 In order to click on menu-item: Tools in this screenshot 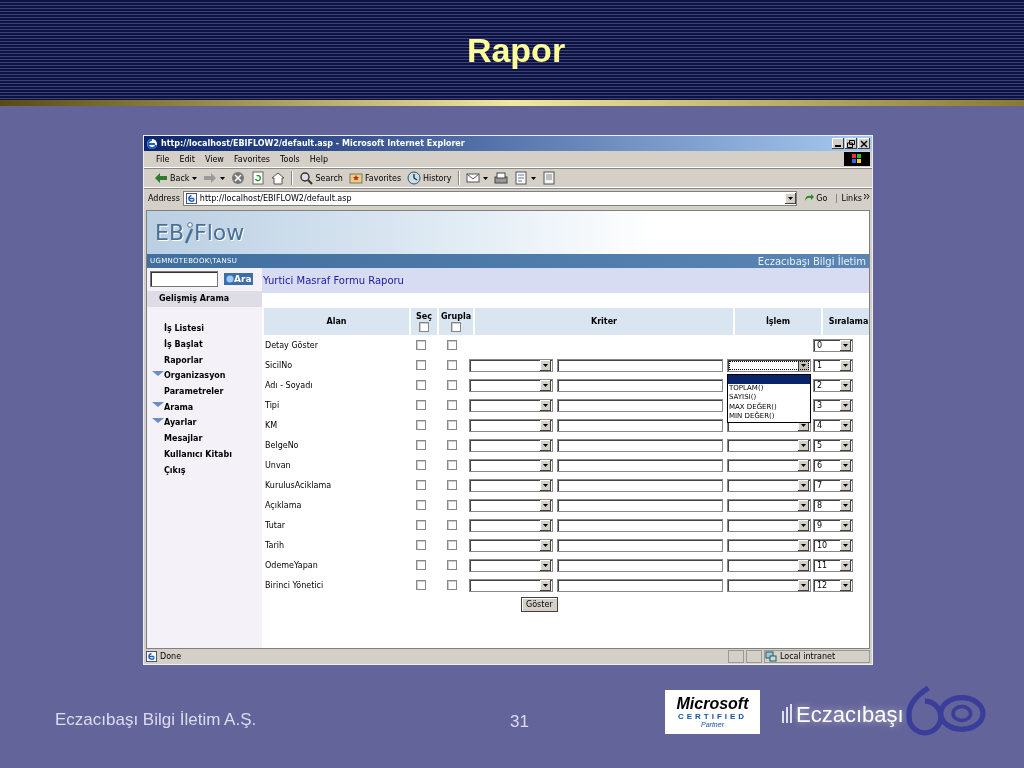, I will do `click(290, 159)`.